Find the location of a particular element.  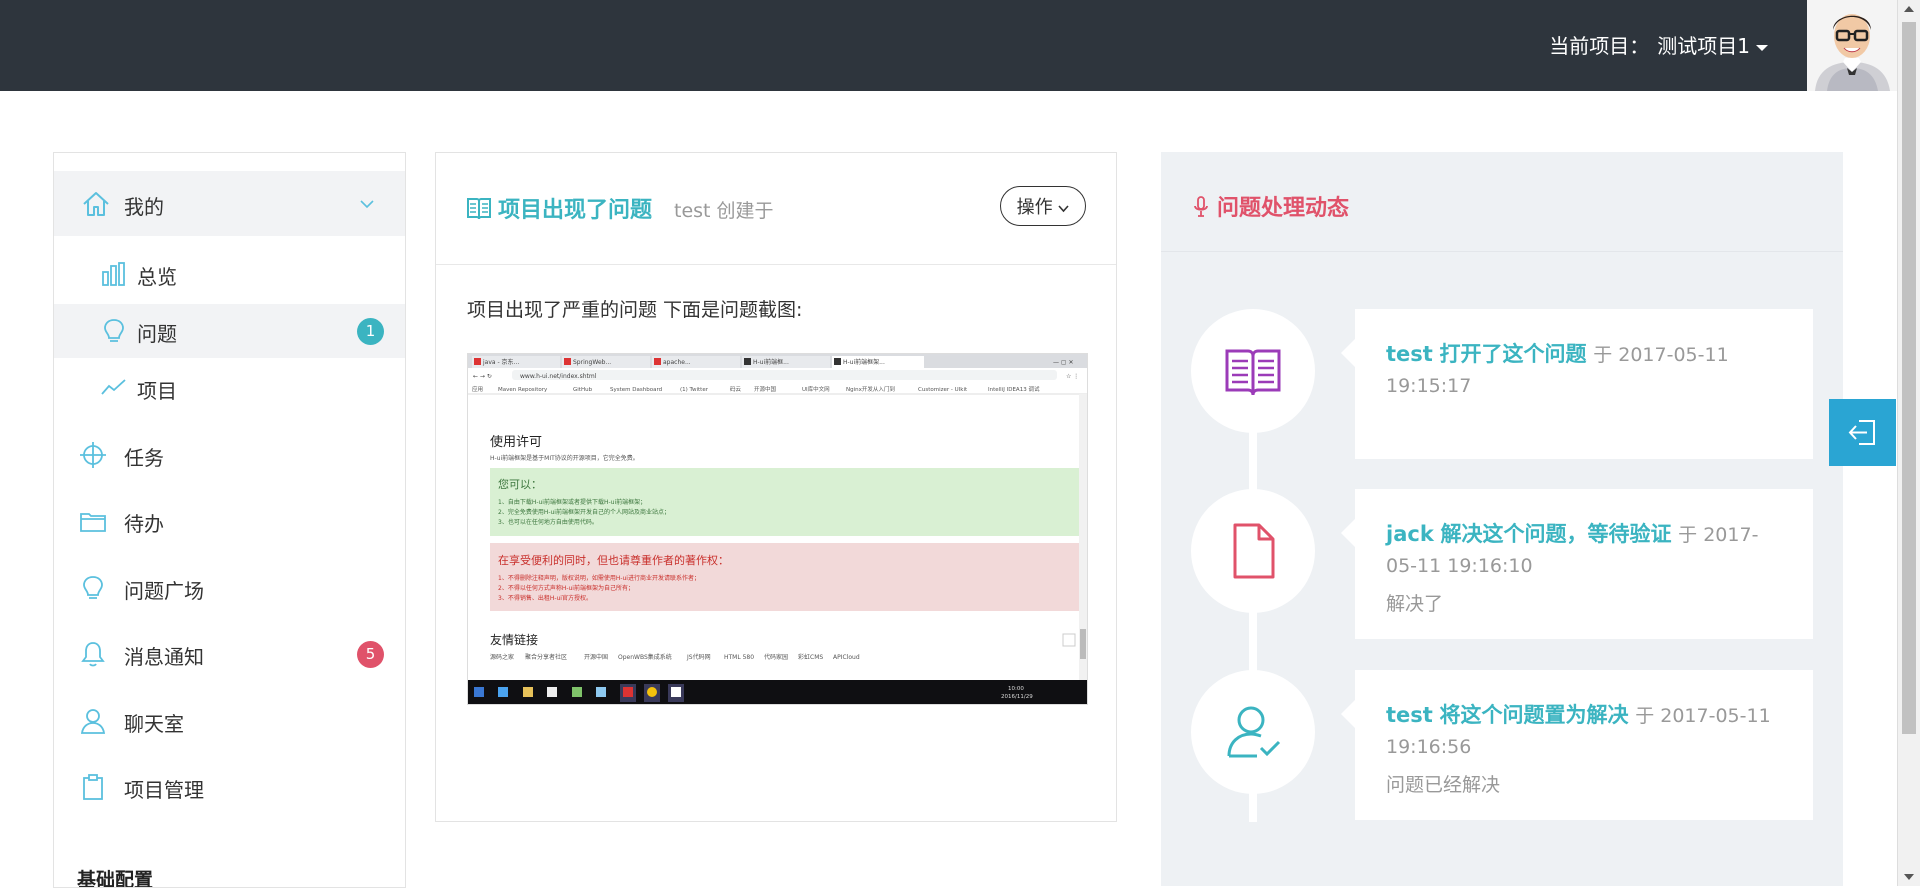

sidebar-item-label: 聊天室 is located at coordinates (154, 724).